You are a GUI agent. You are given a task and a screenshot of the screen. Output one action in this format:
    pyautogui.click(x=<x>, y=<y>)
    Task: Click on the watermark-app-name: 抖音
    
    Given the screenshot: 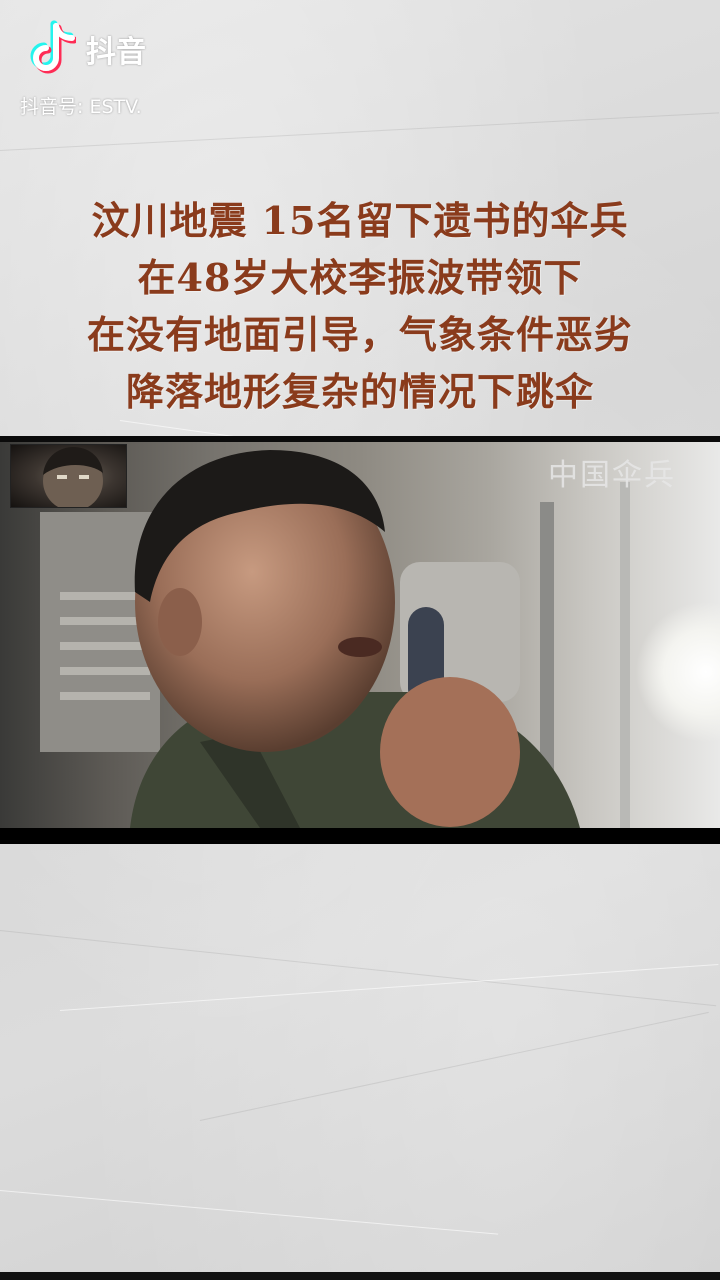 What is the action you would take?
    pyautogui.click(x=116, y=52)
    